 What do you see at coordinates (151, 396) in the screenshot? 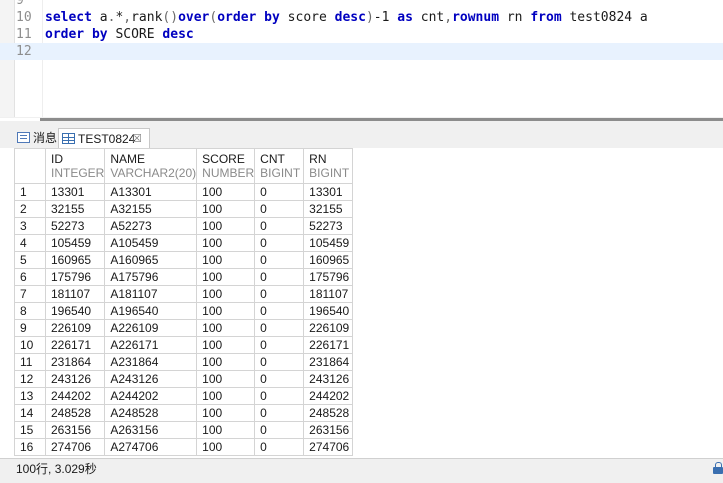
I see `table-cell: A244202` at bounding box center [151, 396].